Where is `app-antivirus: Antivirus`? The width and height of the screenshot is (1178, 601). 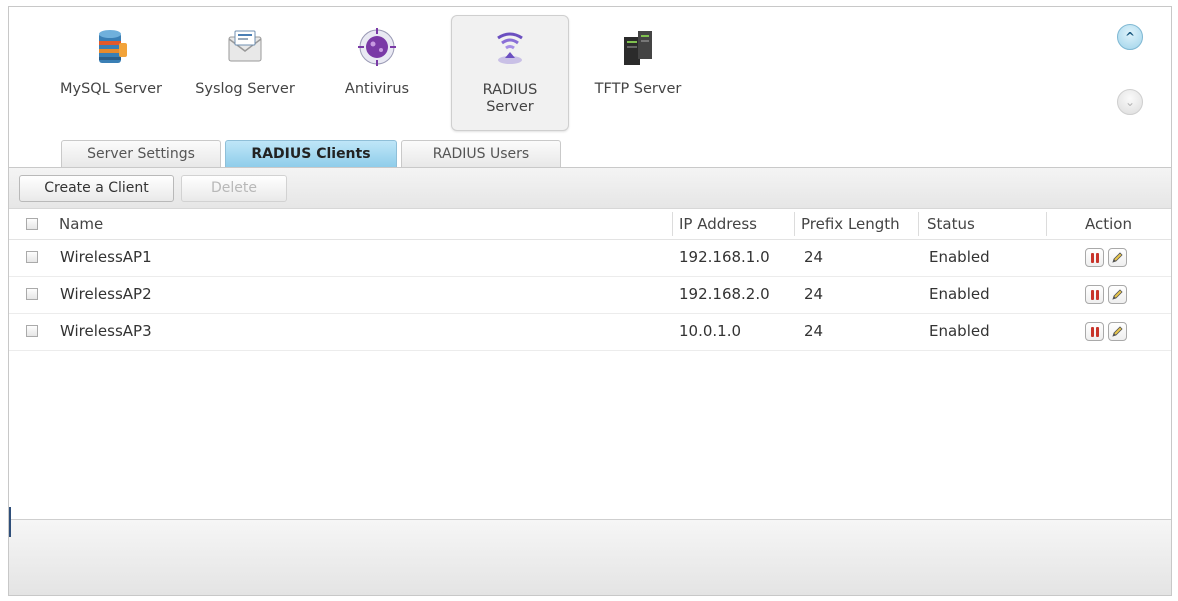 app-antivirus: Antivirus is located at coordinates (377, 72).